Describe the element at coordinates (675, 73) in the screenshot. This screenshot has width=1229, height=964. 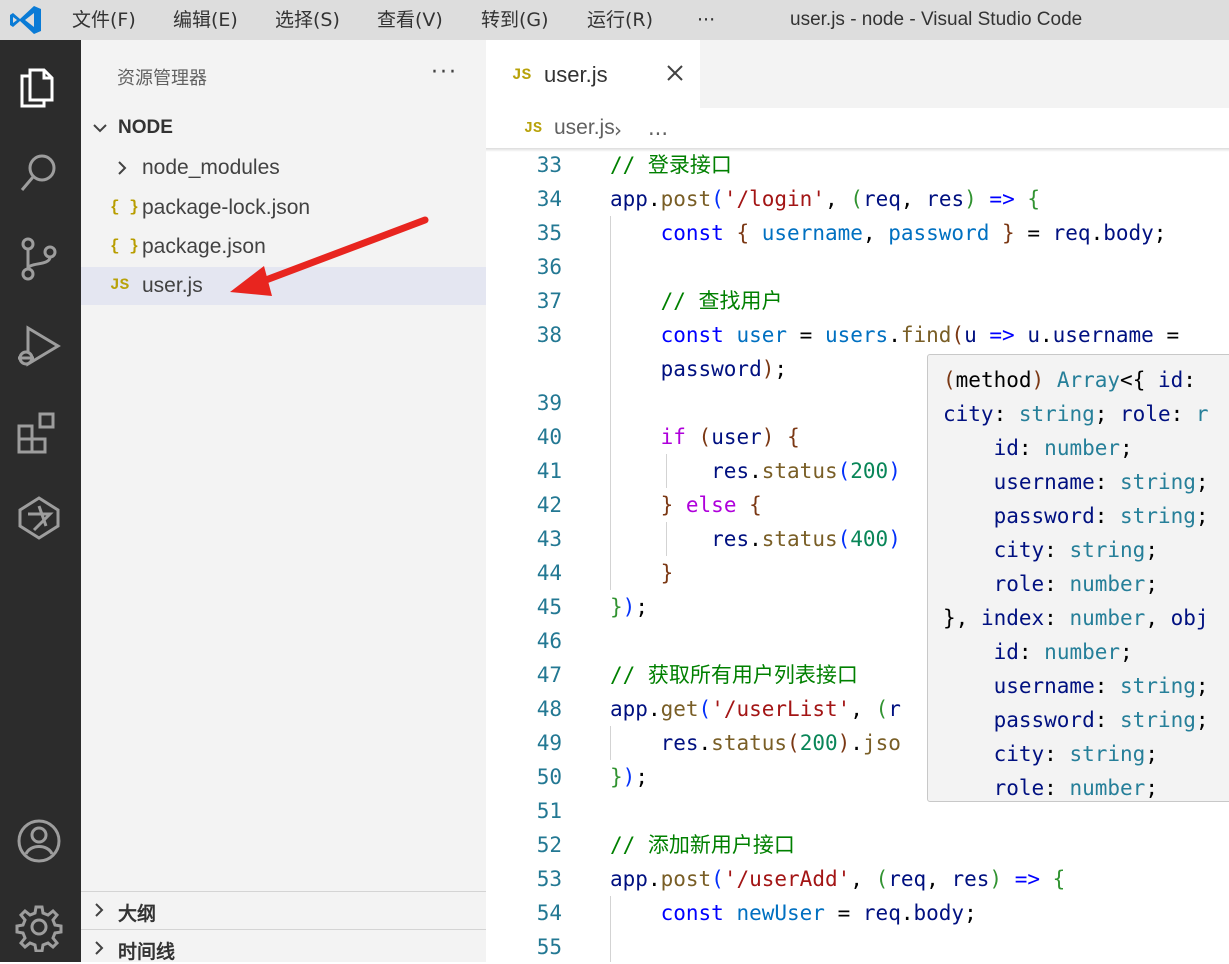
I see `close-icon` at that location.